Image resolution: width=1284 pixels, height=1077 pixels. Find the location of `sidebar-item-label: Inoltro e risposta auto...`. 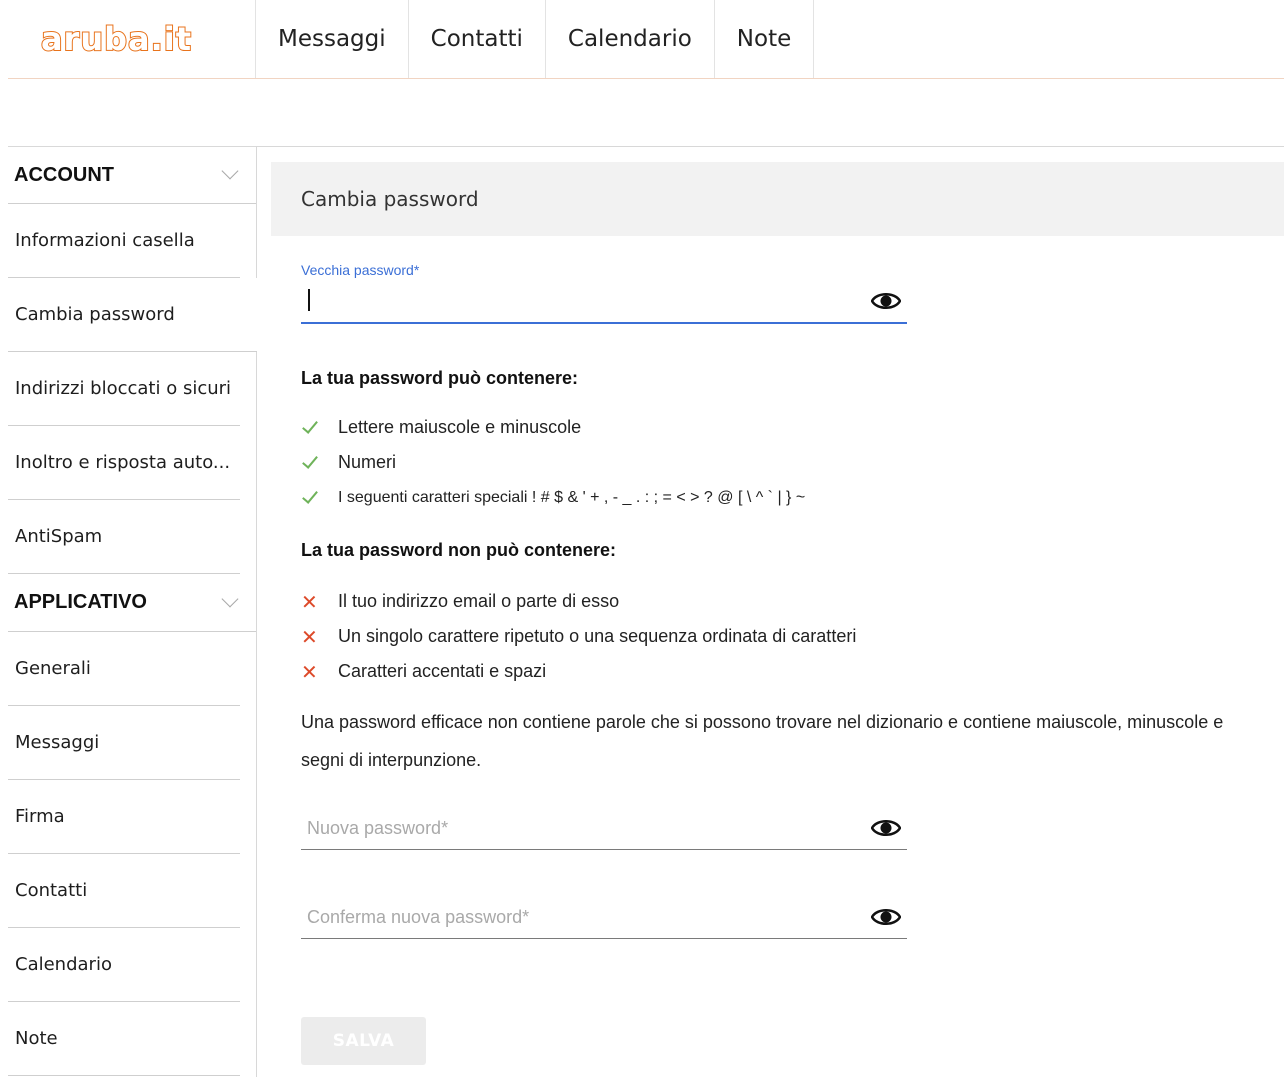

sidebar-item-label: Inoltro e risposta auto... is located at coordinates (123, 462).